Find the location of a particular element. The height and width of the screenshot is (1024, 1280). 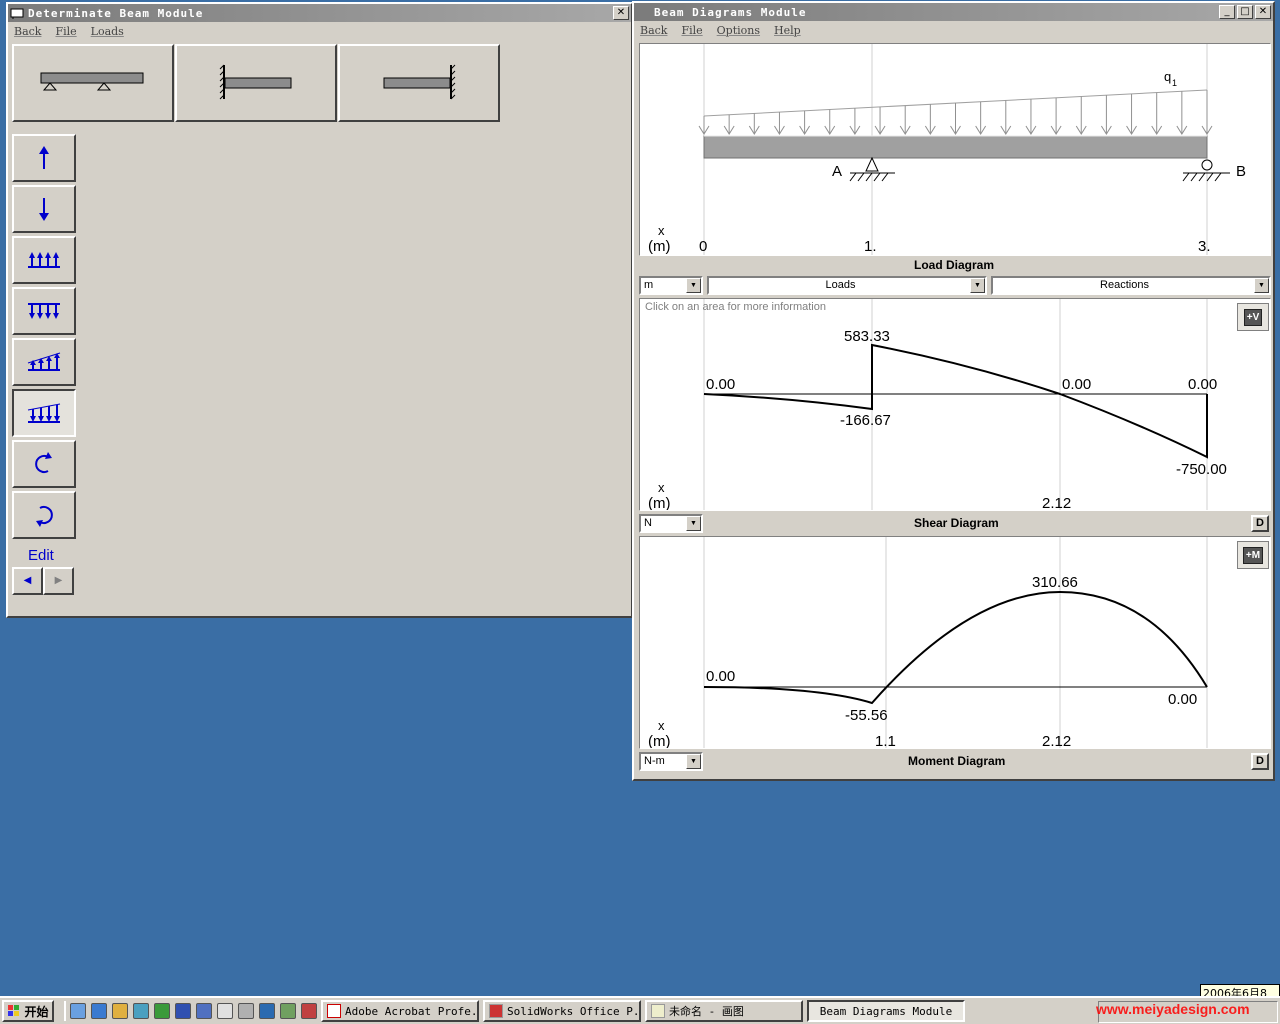

shear-details-button: D is located at coordinates (1260, 523).